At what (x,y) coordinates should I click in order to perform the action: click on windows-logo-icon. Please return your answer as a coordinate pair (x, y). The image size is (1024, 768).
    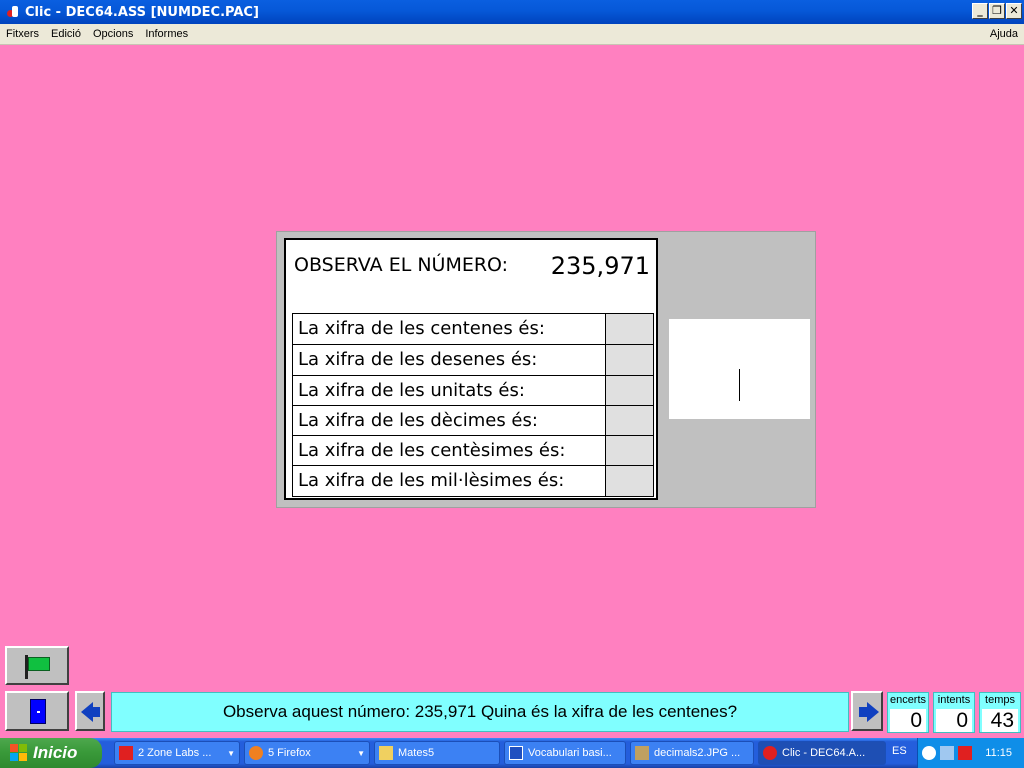
    Looking at the image, I should click on (19, 753).